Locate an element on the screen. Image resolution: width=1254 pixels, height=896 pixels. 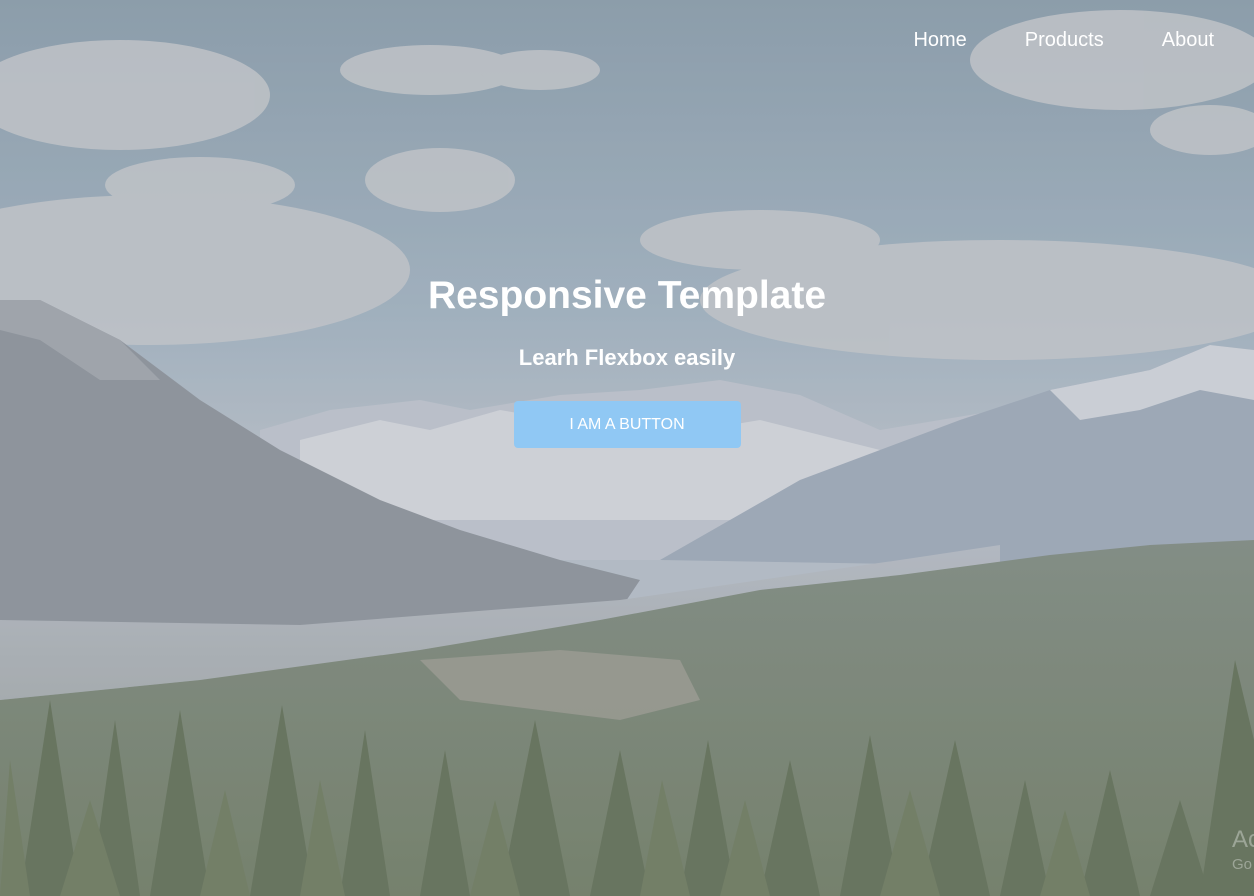
nav-link-home: Home is located at coordinates (939, 40).